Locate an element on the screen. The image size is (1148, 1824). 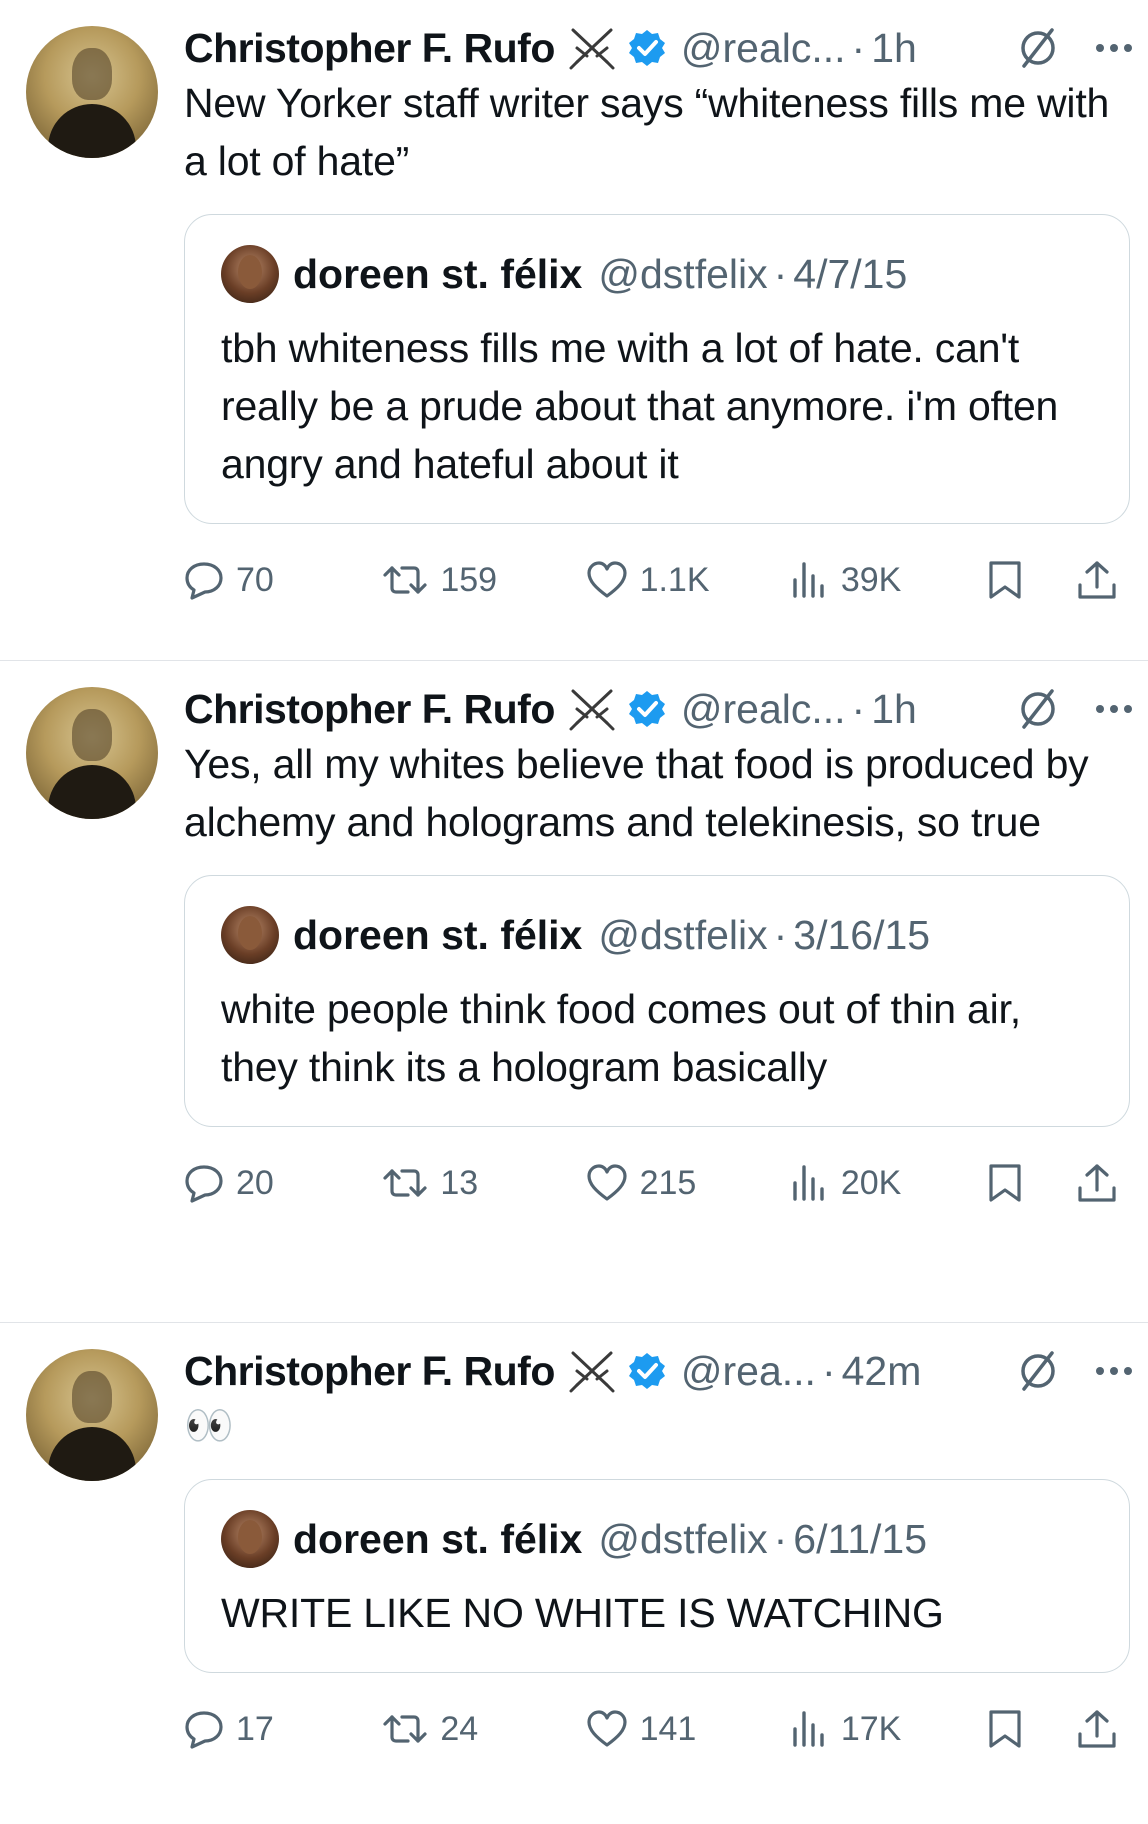
retweet-count: 13 is located at coordinates (459, 1182).